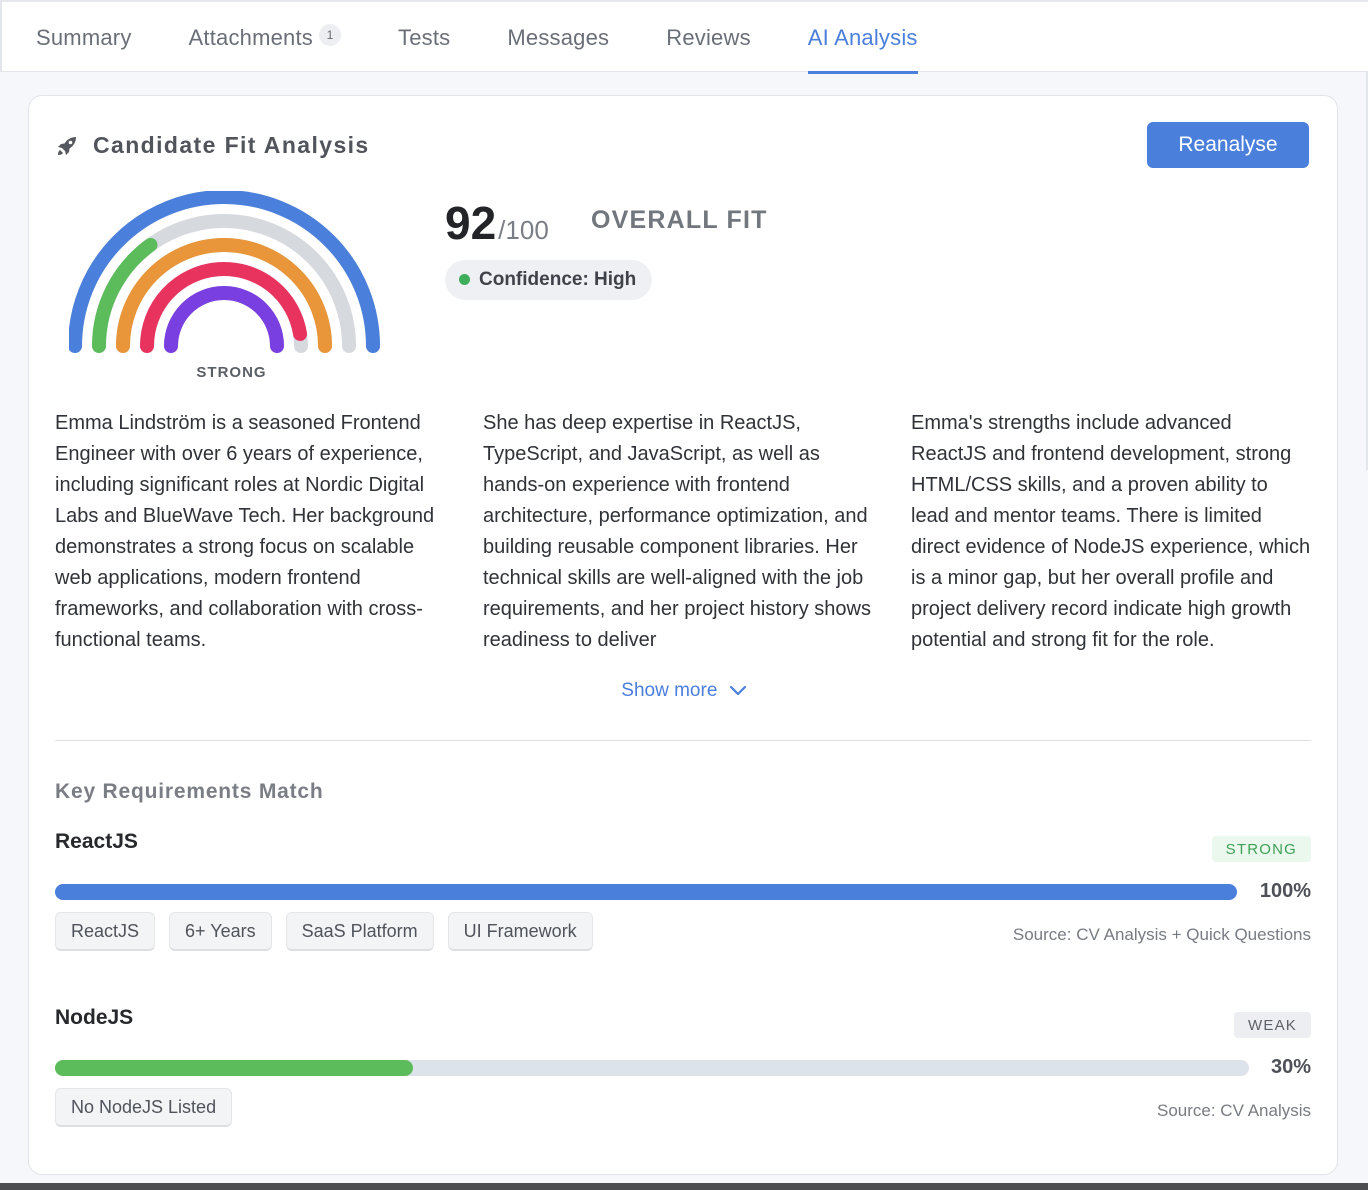 Image resolution: width=1368 pixels, height=1190 pixels. Describe the element at coordinates (1272, 1025) in the screenshot. I see `status-badge: WEAK` at that location.